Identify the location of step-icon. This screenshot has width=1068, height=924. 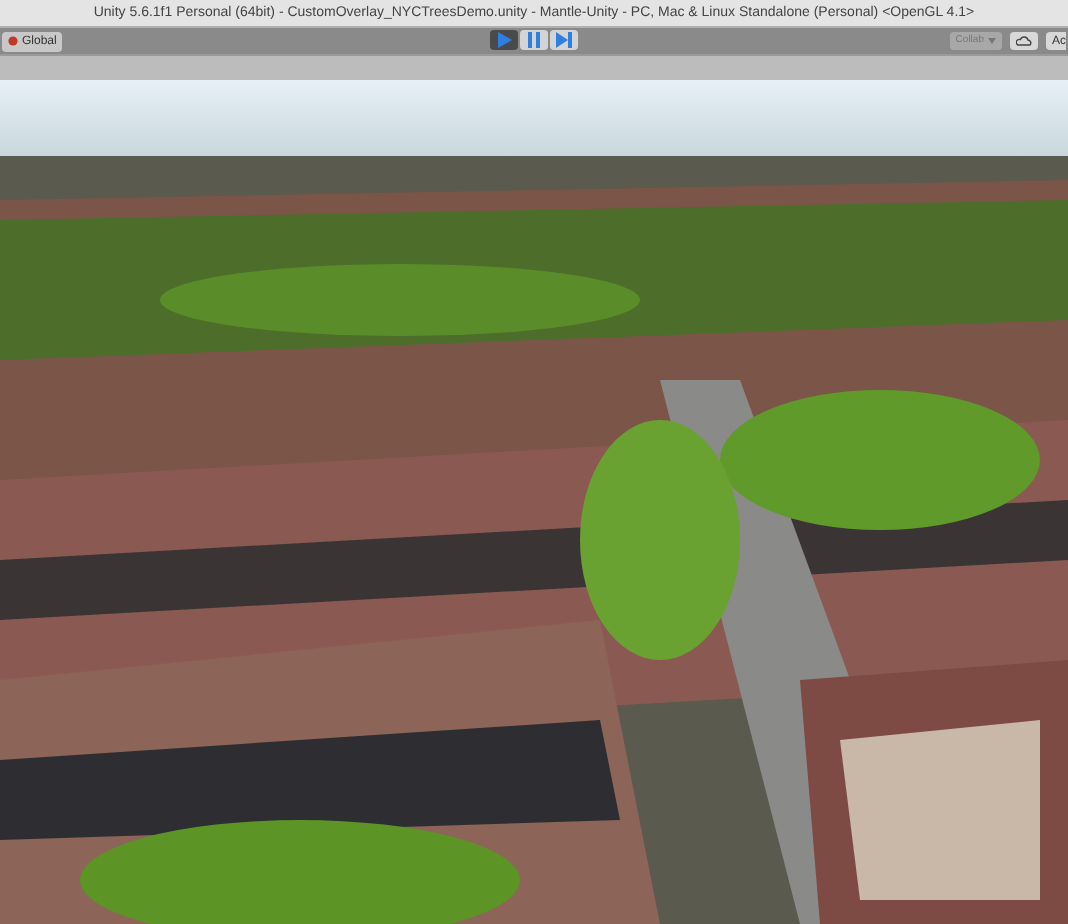
(564, 40).